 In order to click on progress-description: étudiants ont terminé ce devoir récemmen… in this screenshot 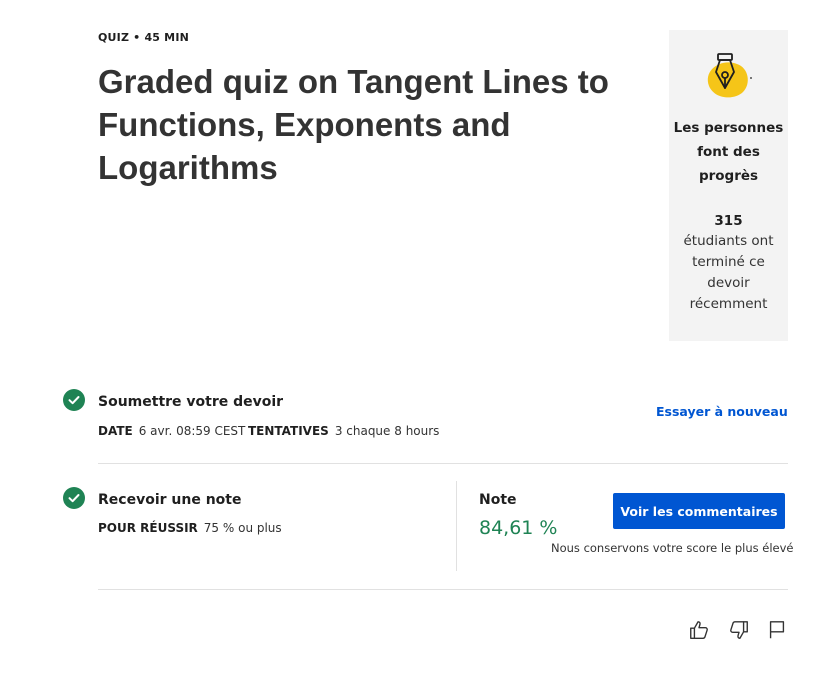, I will do `click(728, 272)`.